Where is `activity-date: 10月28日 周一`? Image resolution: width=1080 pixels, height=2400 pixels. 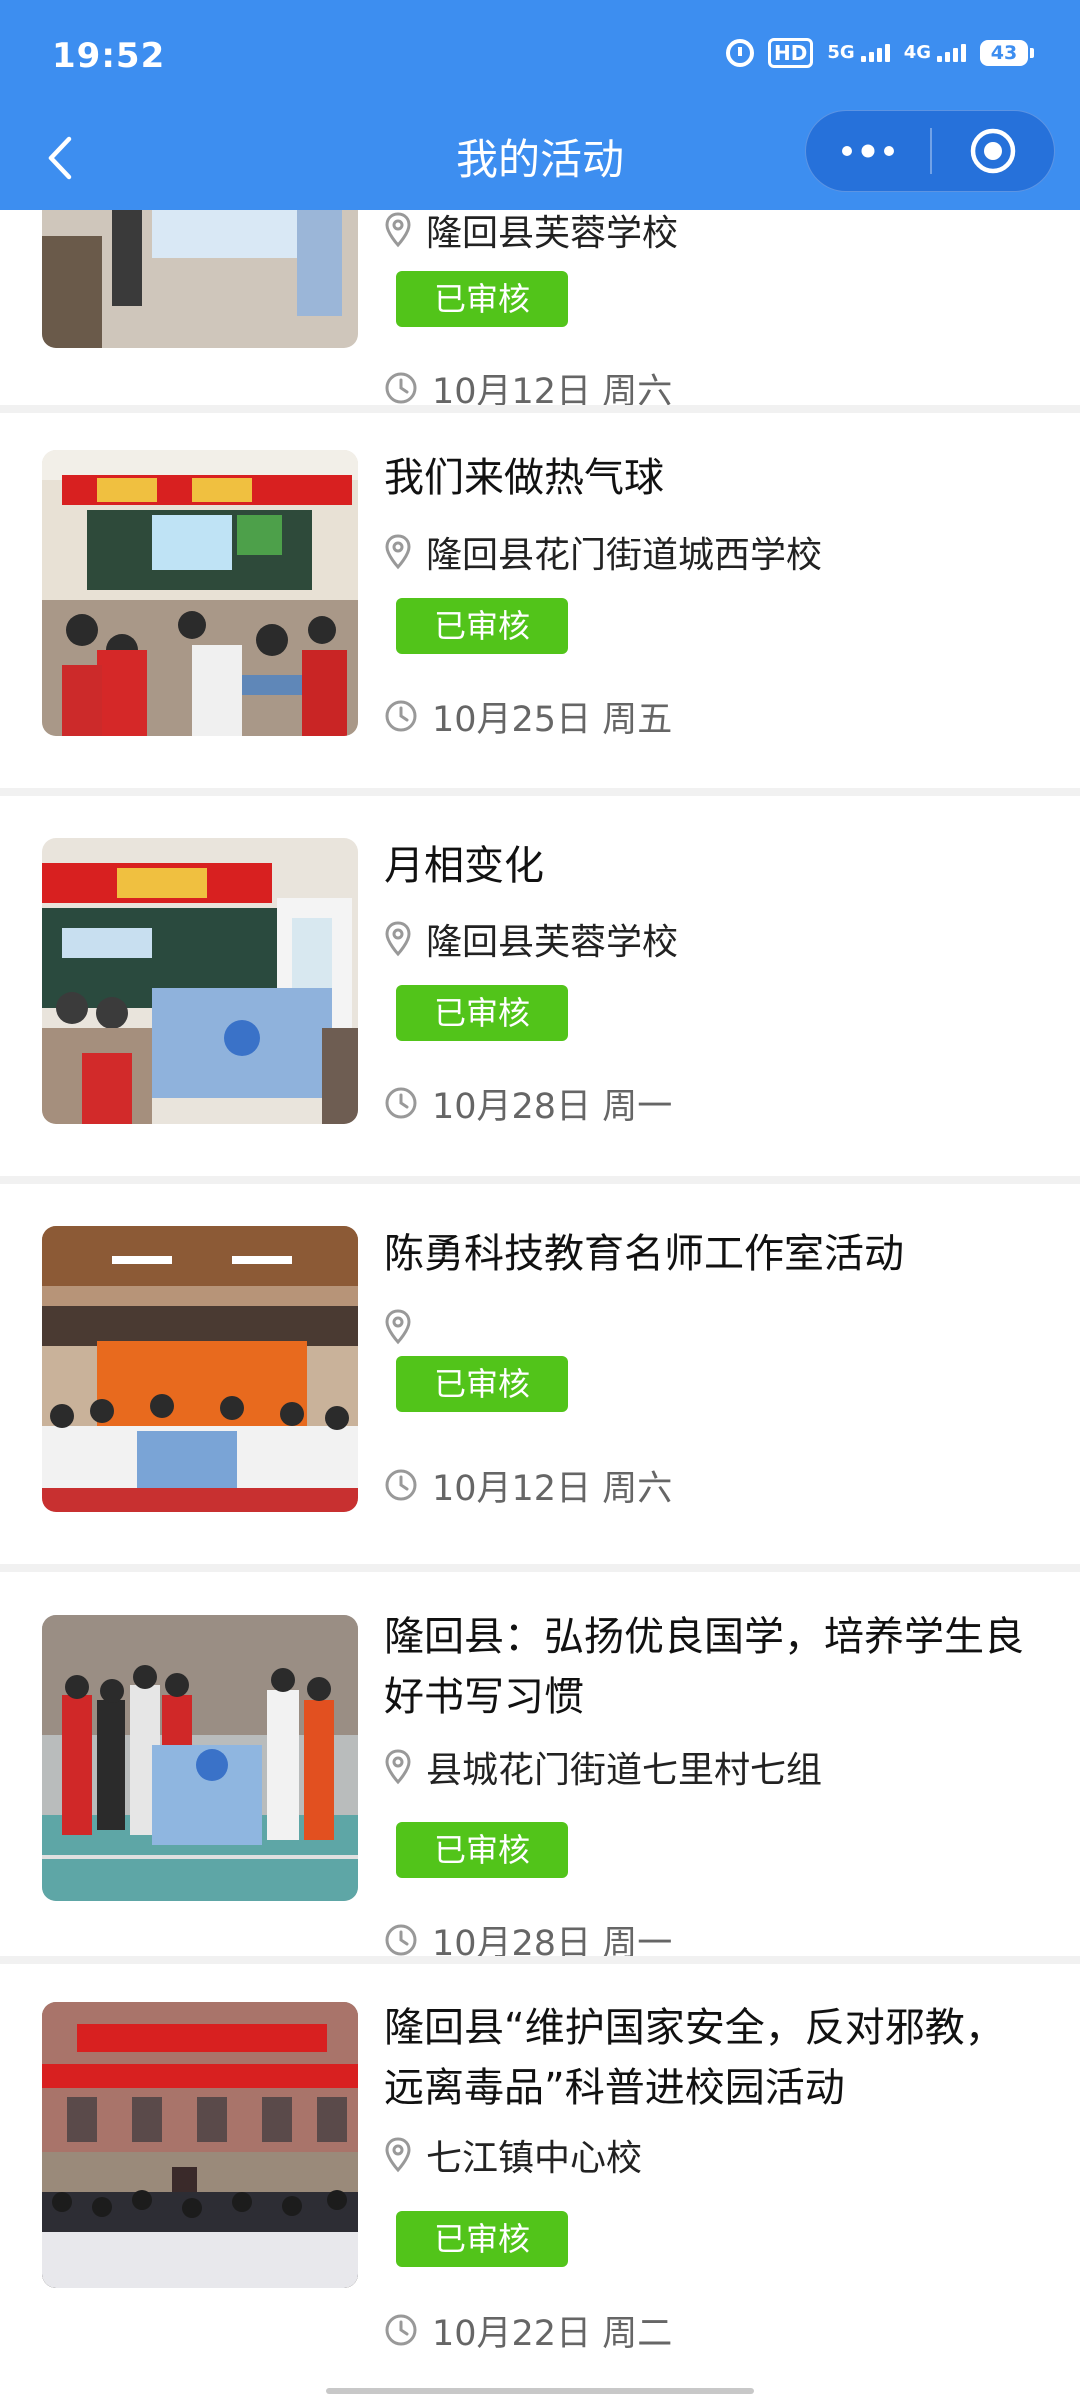
activity-date: 10月28日 周一 is located at coordinates (552, 1106).